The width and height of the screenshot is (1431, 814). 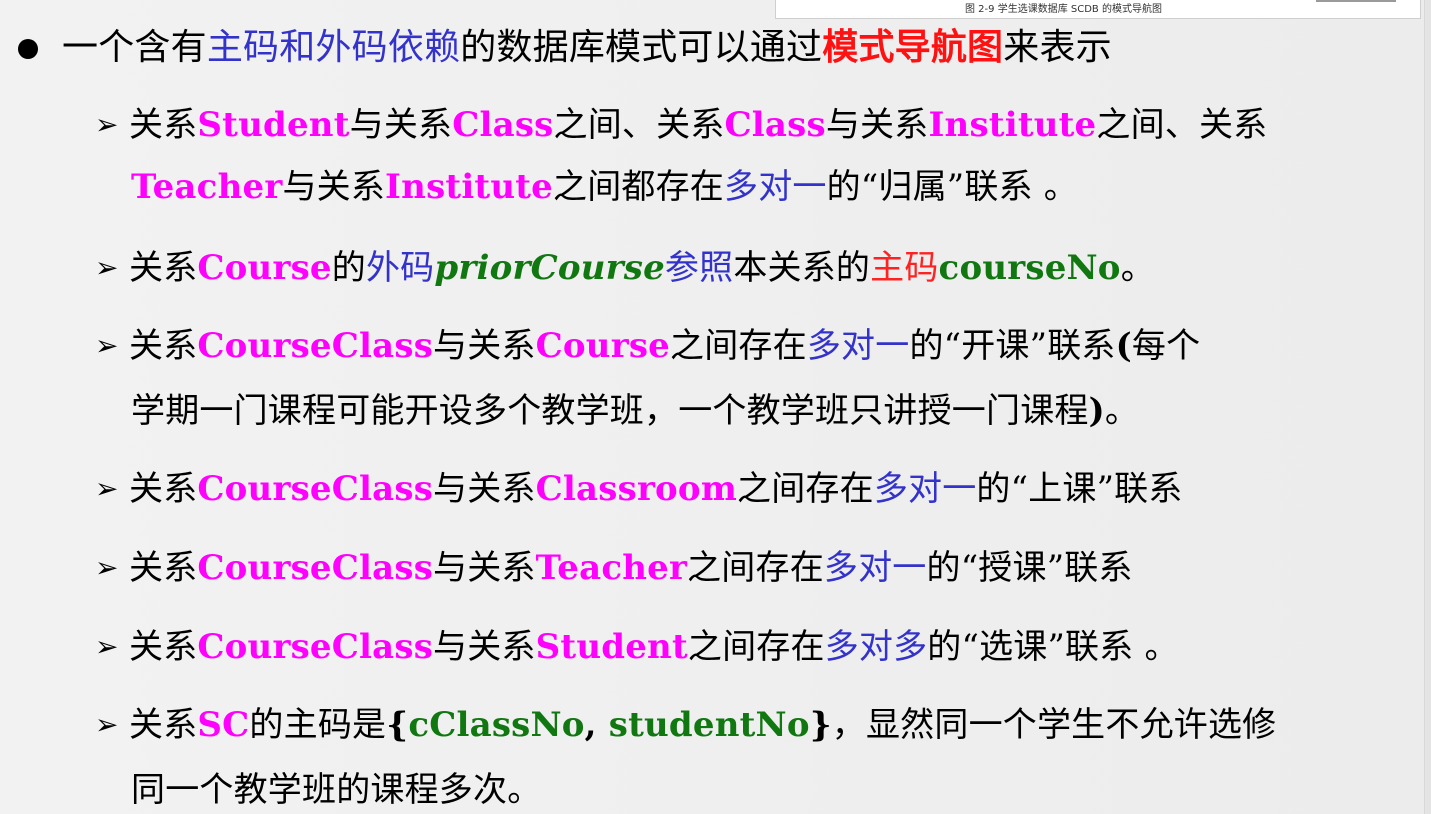 I want to click on text-segment: 同一个教学班的课程多次。, so click(x=336, y=790).